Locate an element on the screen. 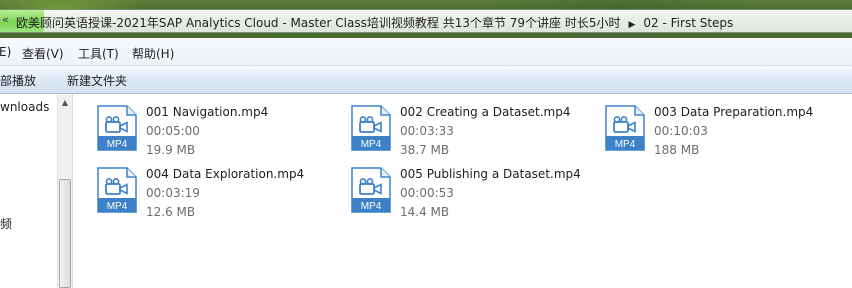 The height and width of the screenshot is (288, 852). file-name: 001 Navigation.mp4 is located at coordinates (207, 112).